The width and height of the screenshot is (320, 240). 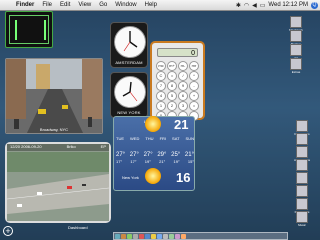 I want to click on menubar-clock: Wed 12:12 PM, so click(x=288, y=5).